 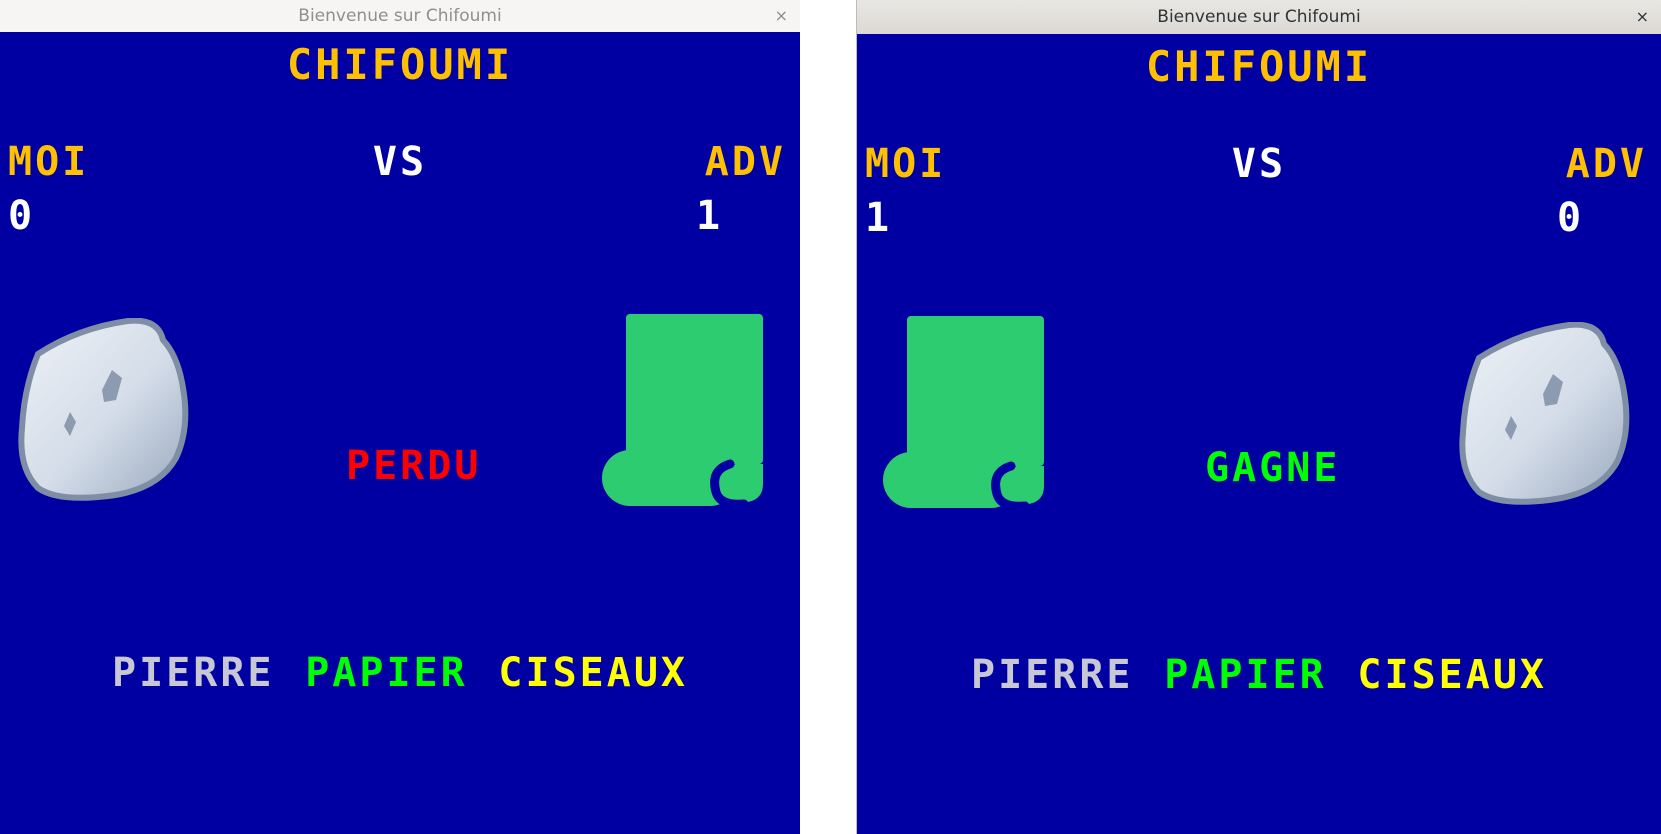 I want to click on round-result: GAGNE, so click(x=1273, y=468).